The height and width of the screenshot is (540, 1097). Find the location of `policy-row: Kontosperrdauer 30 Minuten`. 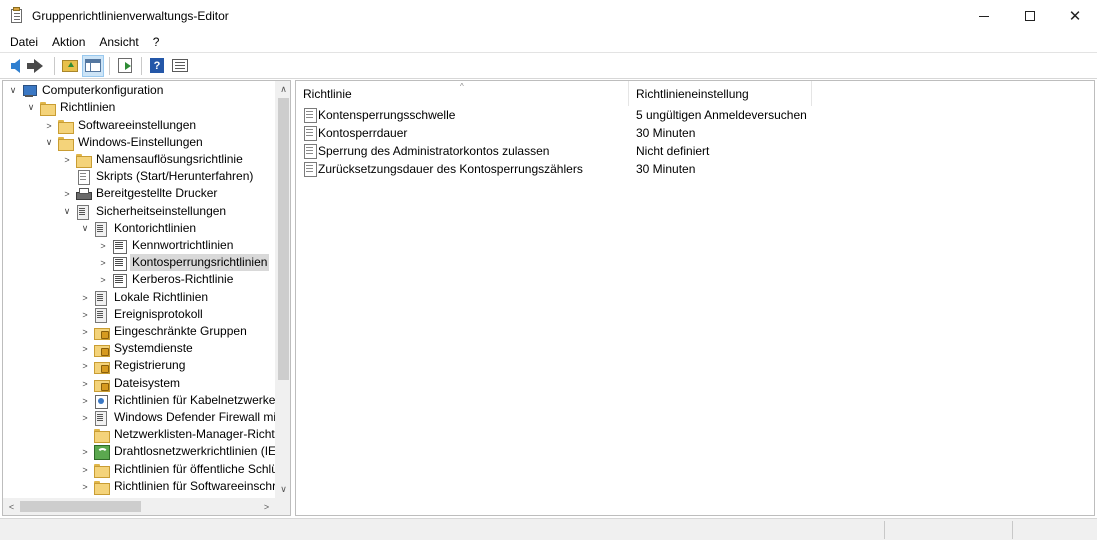

policy-row: Kontosperrdauer 30 Minuten is located at coordinates (695, 133).